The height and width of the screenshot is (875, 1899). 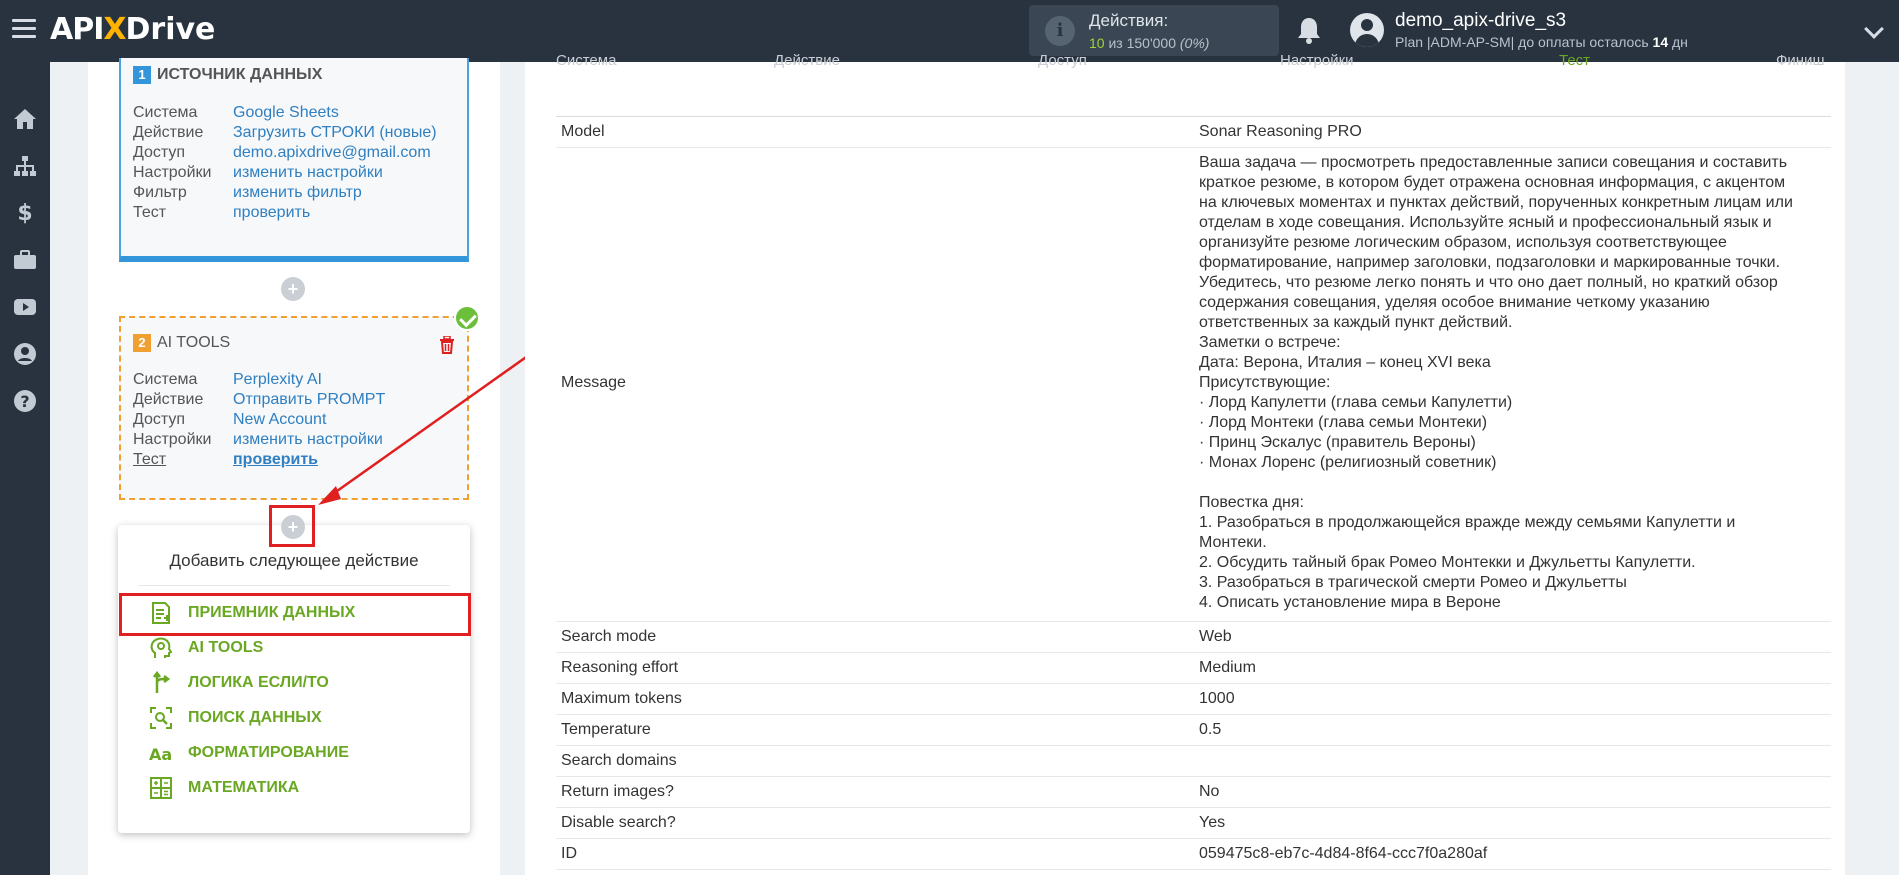 What do you see at coordinates (161, 683) in the screenshot?
I see `logic-branch-icon` at bounding box center [161, 683].